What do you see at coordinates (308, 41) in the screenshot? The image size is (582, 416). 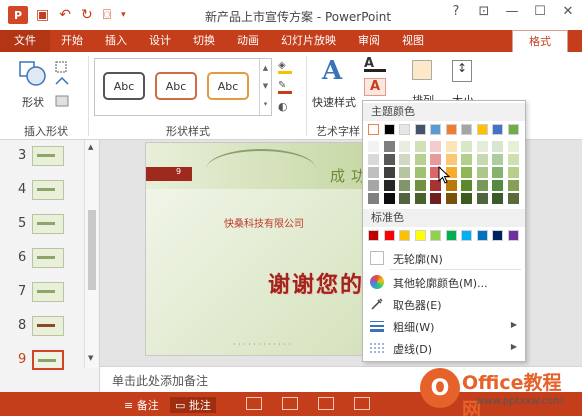 I see `tab-slideshow: 幻灯片放映` at bounding box center [308, 41].